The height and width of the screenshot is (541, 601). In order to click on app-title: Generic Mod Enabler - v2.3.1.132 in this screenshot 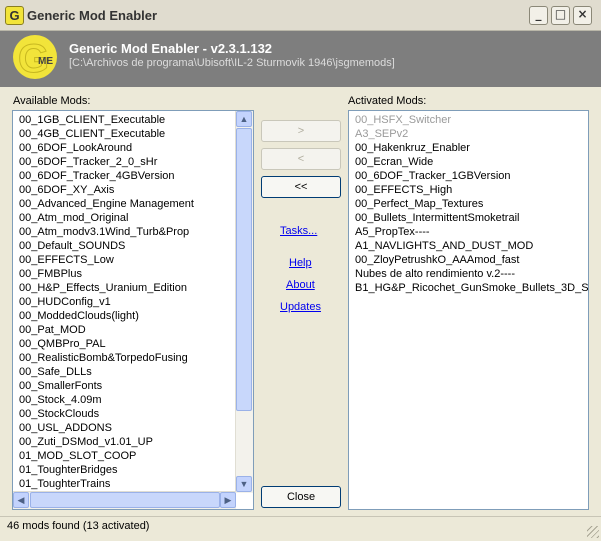, I will do `click(171, 48)`.